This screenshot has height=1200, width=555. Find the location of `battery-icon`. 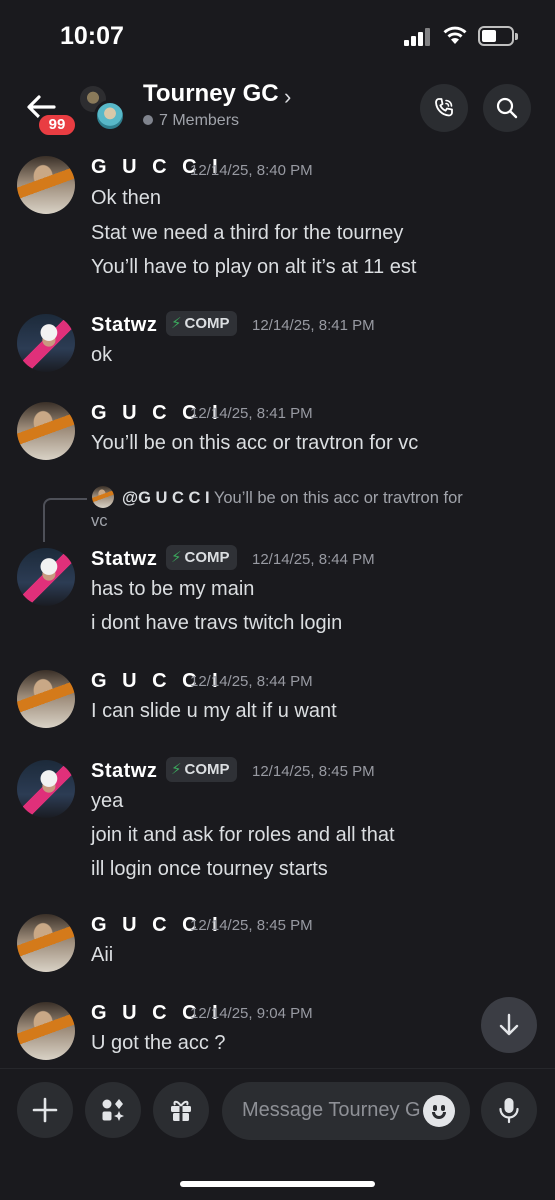

battery-icon is located at coordinates (498, 36).